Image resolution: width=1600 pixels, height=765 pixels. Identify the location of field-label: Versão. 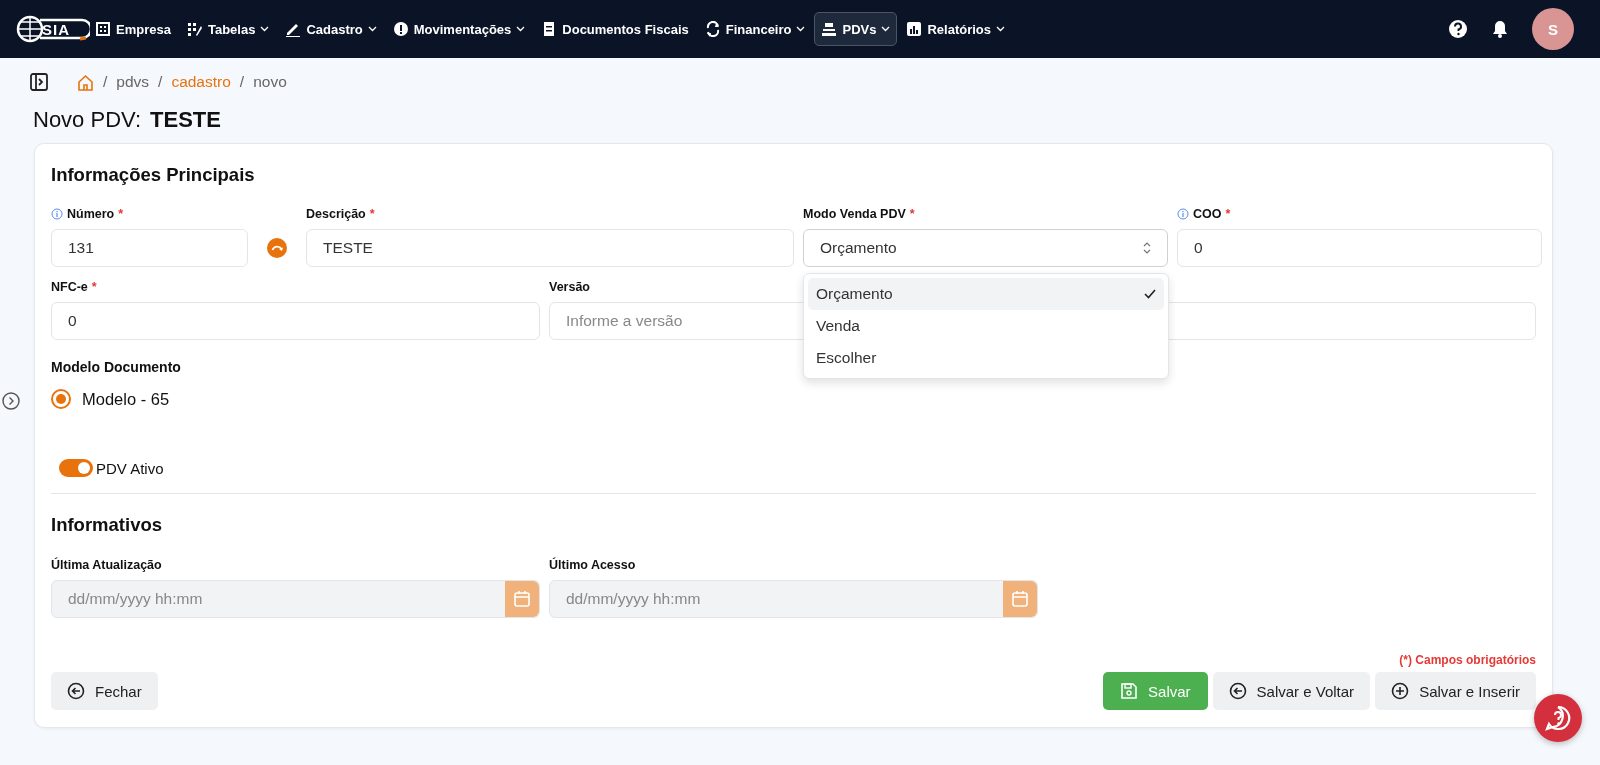
(569, 287).